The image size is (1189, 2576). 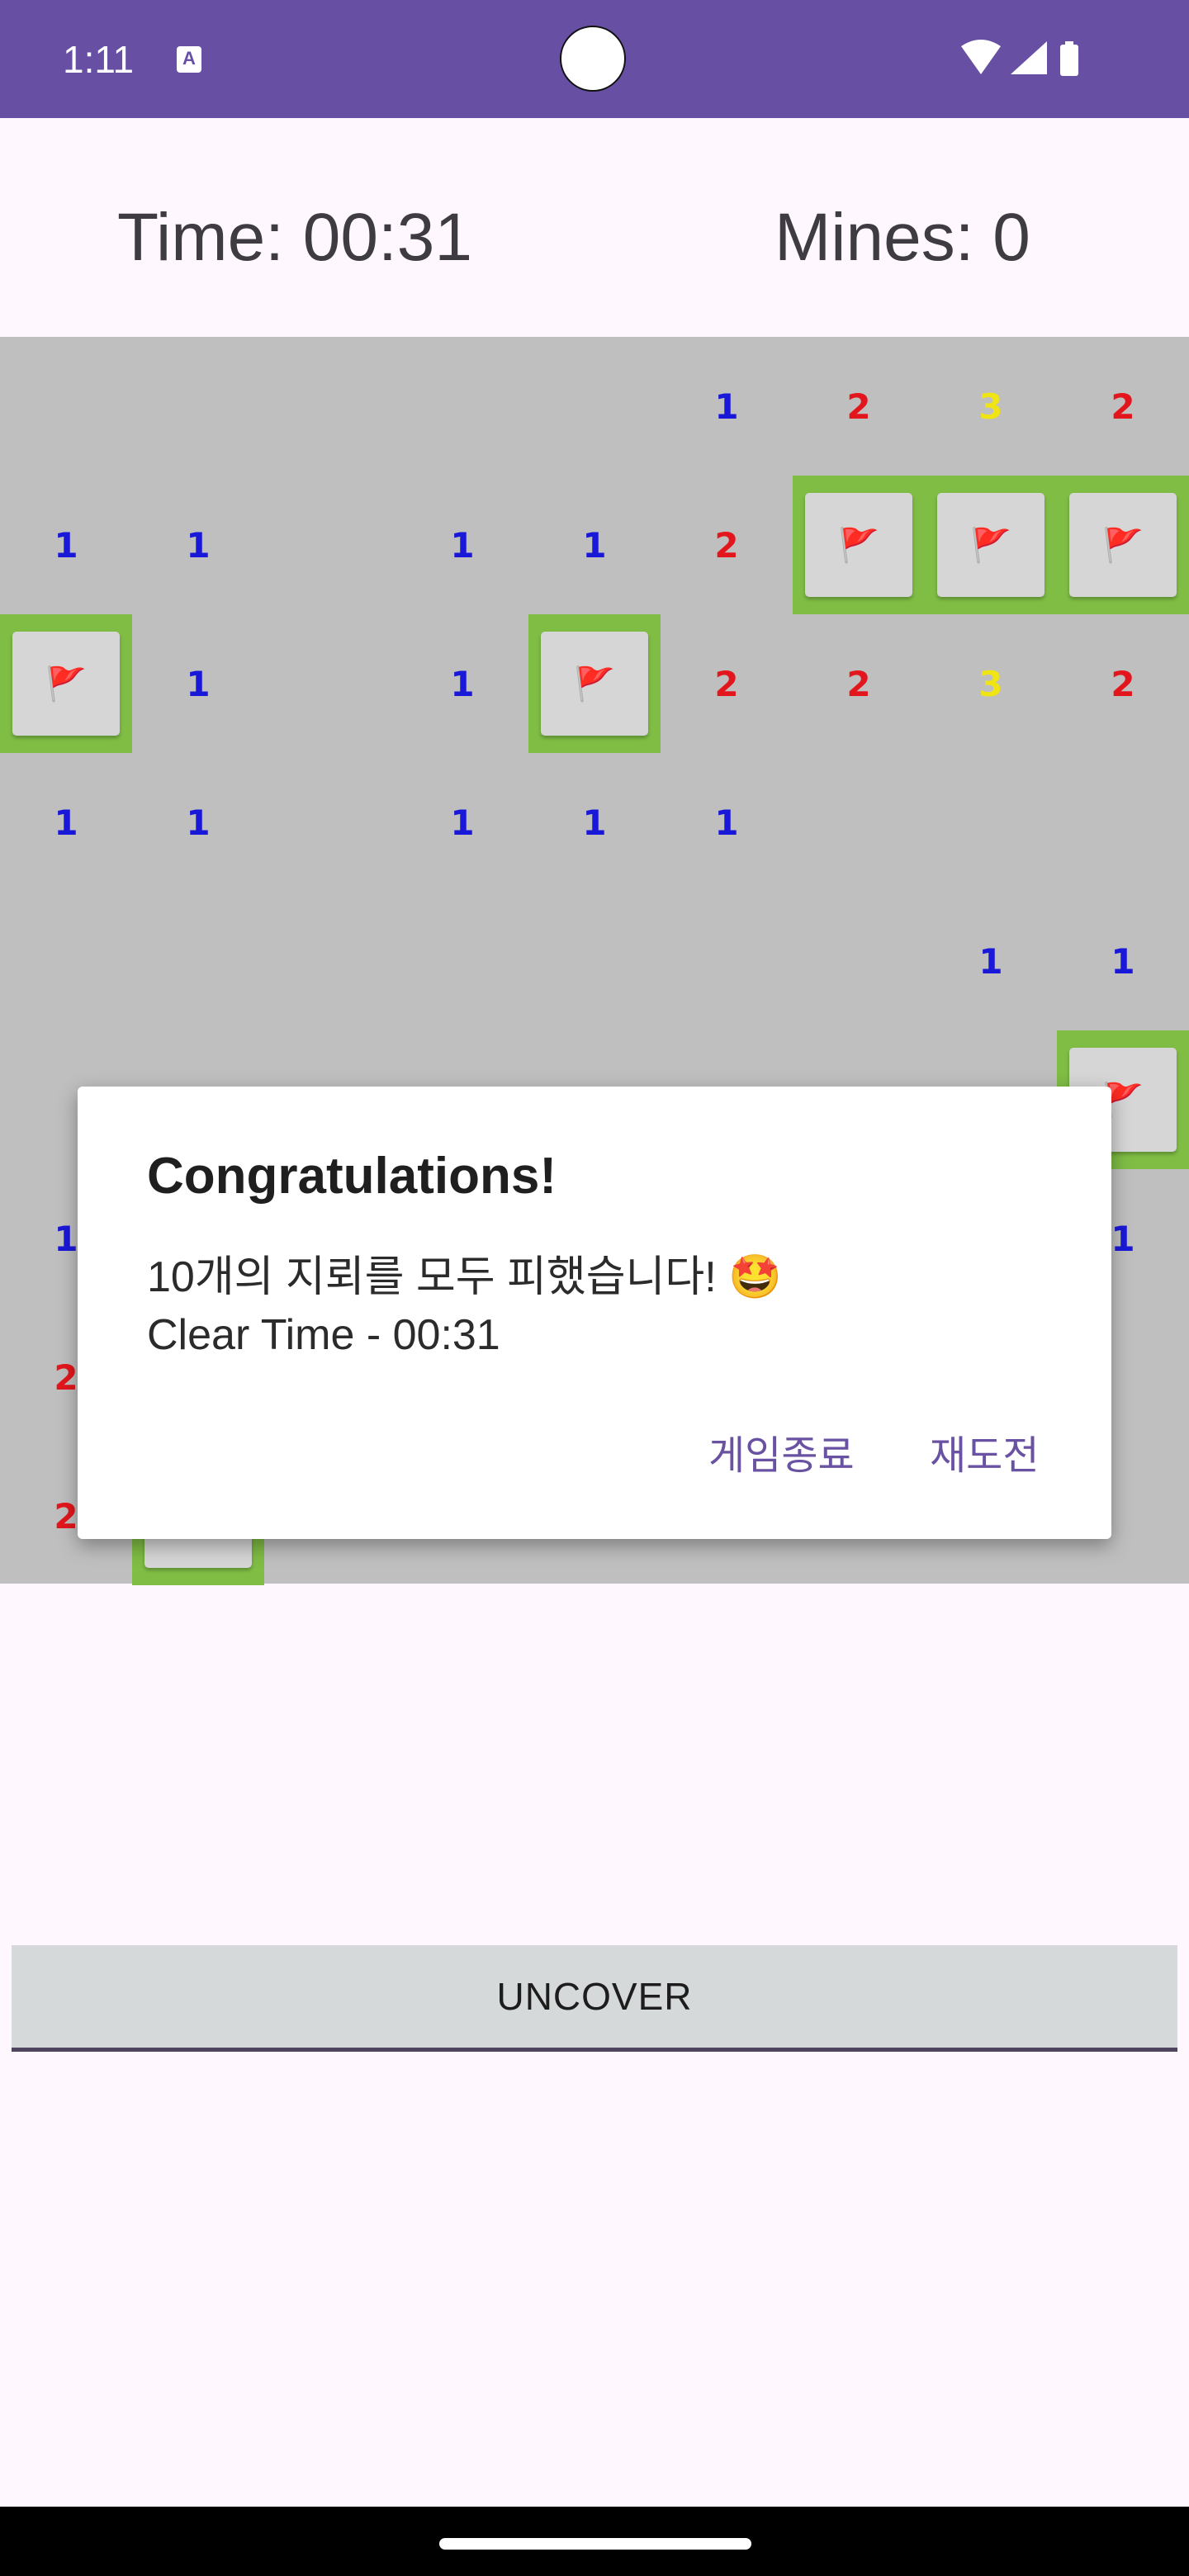 I want to click on retry-button: 재도전, so click(x=984, y=1456).